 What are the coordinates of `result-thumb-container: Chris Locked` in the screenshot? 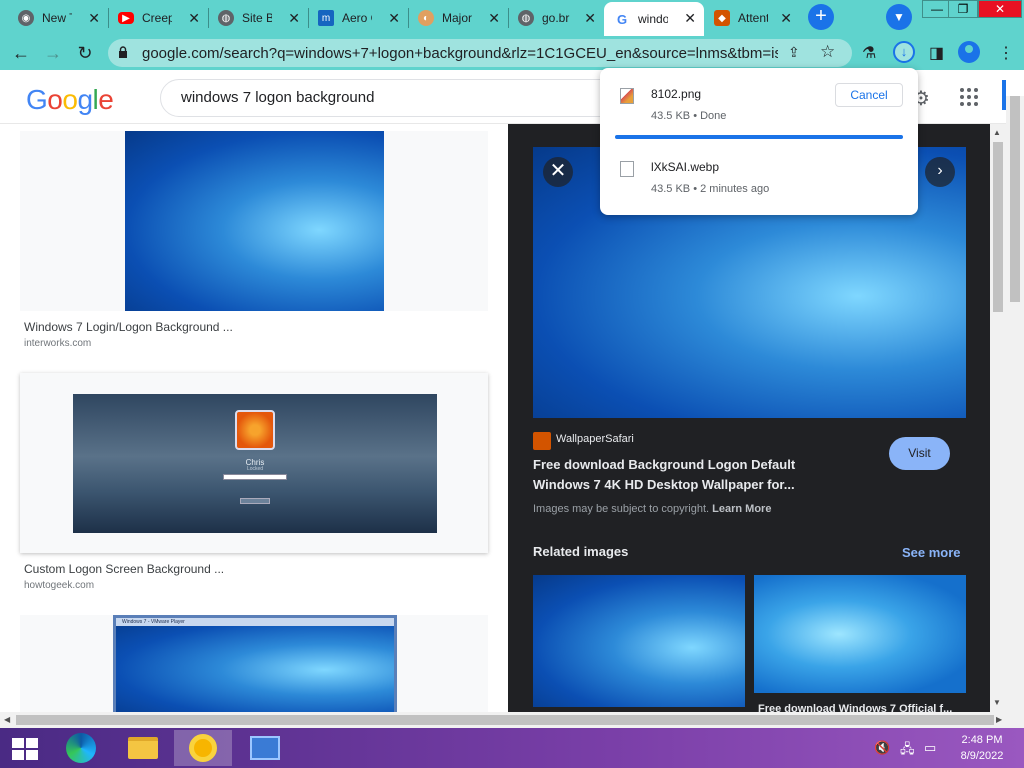 It's located at (254, 463).